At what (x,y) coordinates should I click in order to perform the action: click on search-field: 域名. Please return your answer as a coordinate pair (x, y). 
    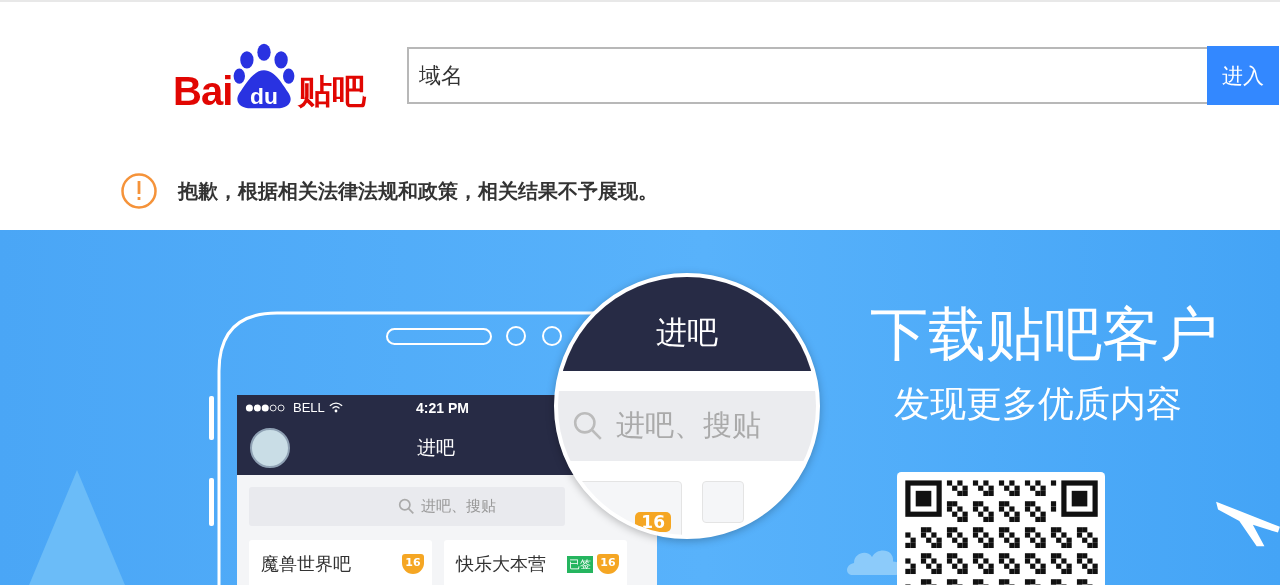
    Looking at the image, I should click on (807, 75).